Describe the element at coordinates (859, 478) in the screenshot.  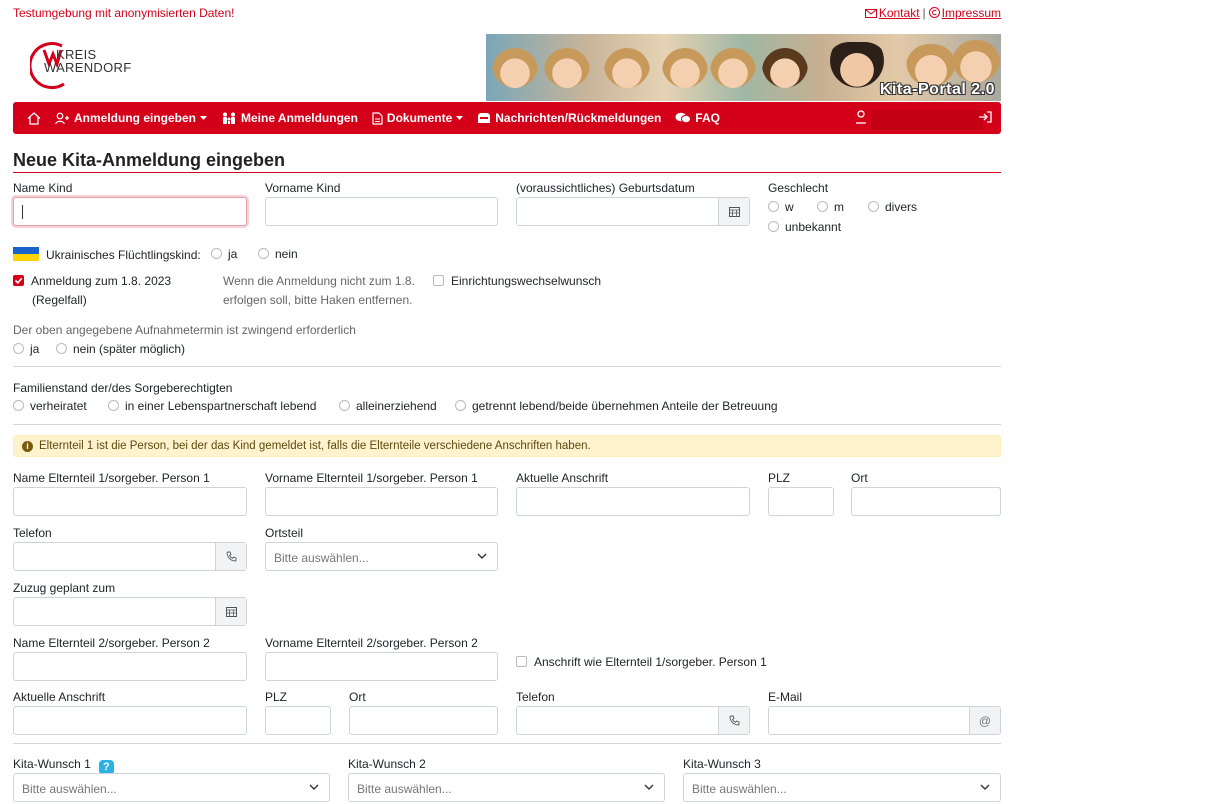
I see `parent1-city-label: Ort` at that location.